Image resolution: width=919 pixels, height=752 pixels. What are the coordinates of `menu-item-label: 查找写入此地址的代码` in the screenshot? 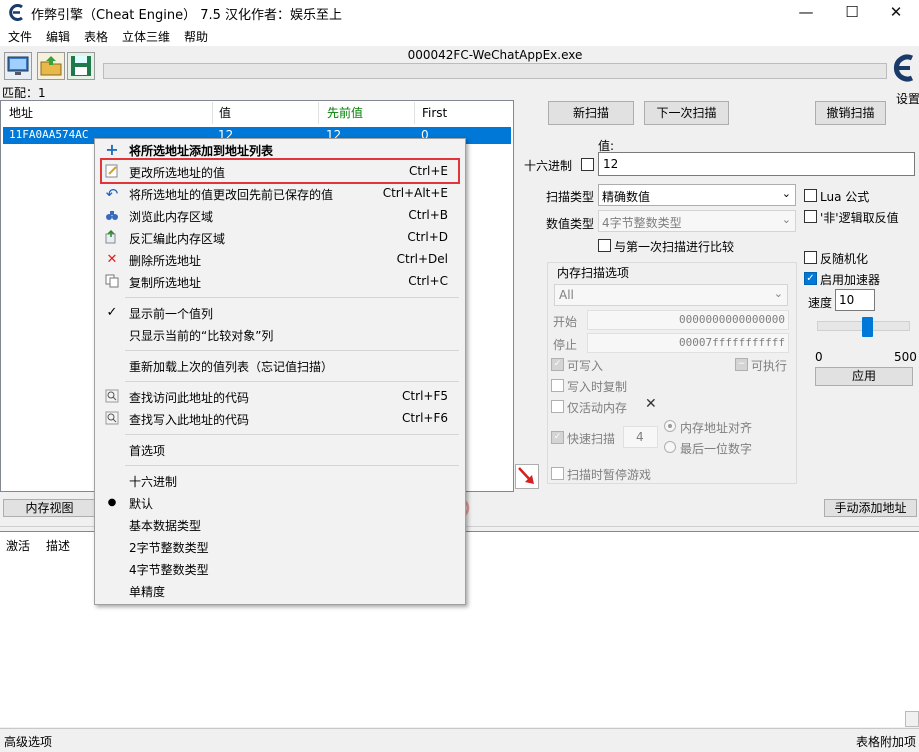 It's located at (189, 420).